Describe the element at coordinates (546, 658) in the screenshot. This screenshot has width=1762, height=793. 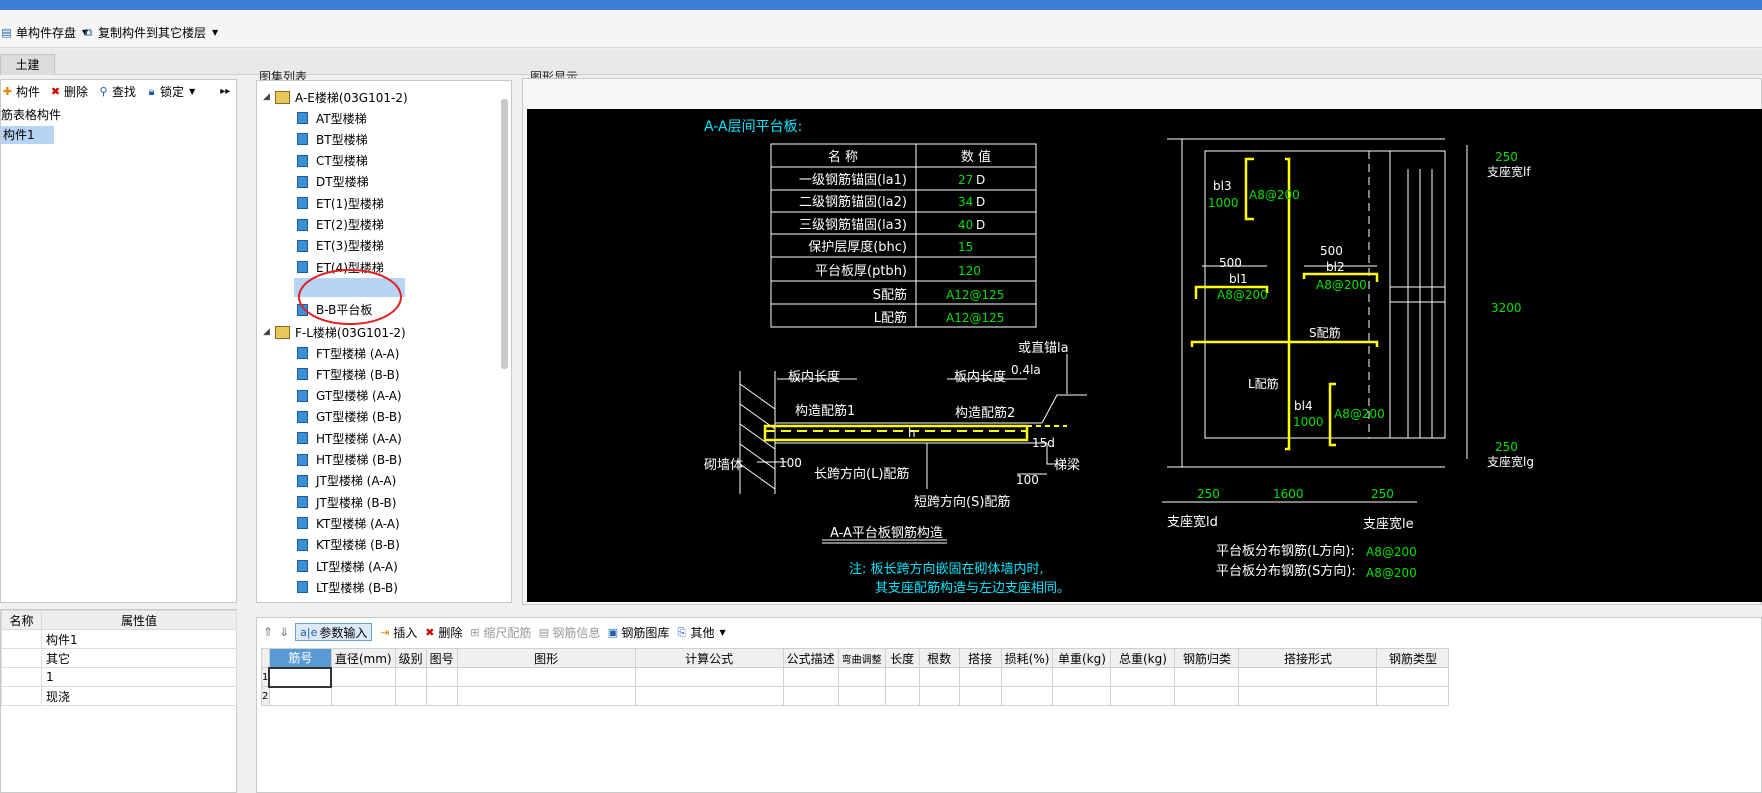
I see `col-header: 图形` at that location.